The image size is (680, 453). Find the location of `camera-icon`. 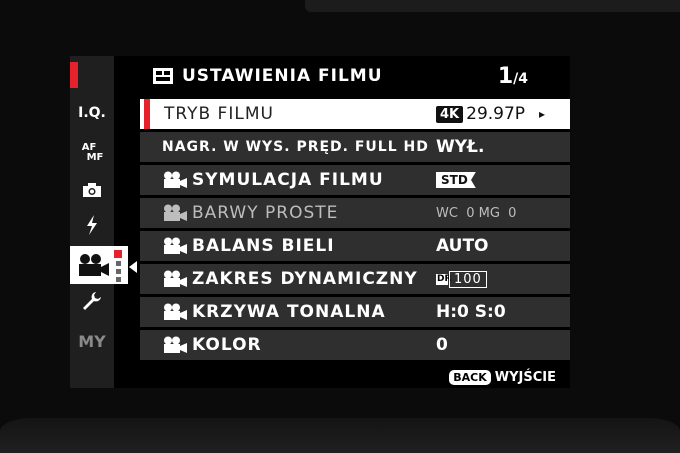

camera-icon is located at coordinates (92, 190).